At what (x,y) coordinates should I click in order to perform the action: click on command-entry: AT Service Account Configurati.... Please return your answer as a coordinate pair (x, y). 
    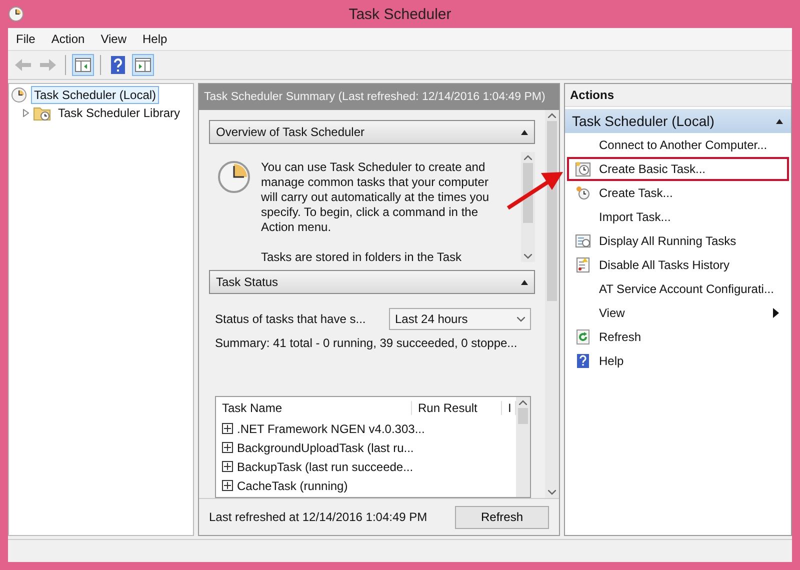
    Looking at the image, I should click on (678, 289).